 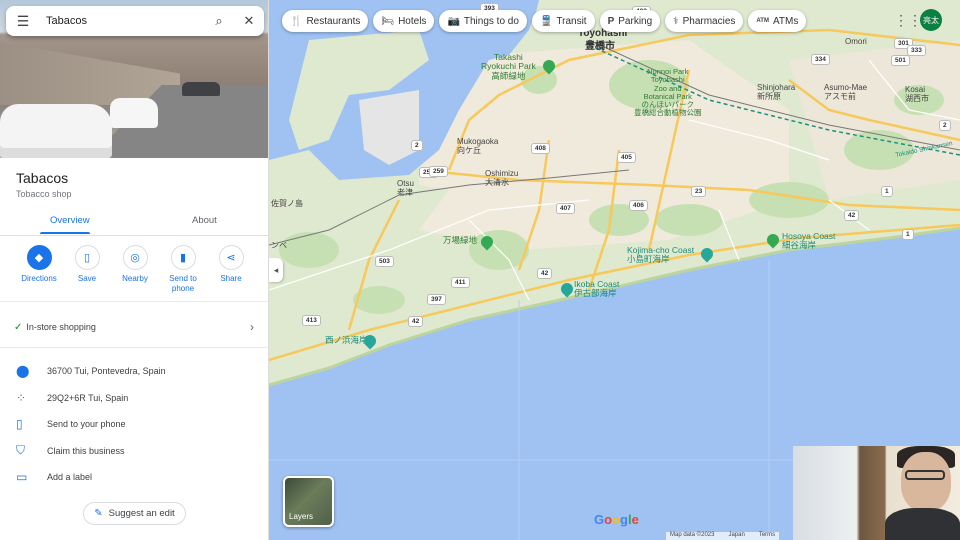 What do you see at coordinates (491, 21) in the screenshot?
I see `chip-label: Things to do` at bounding box center [491, 21].